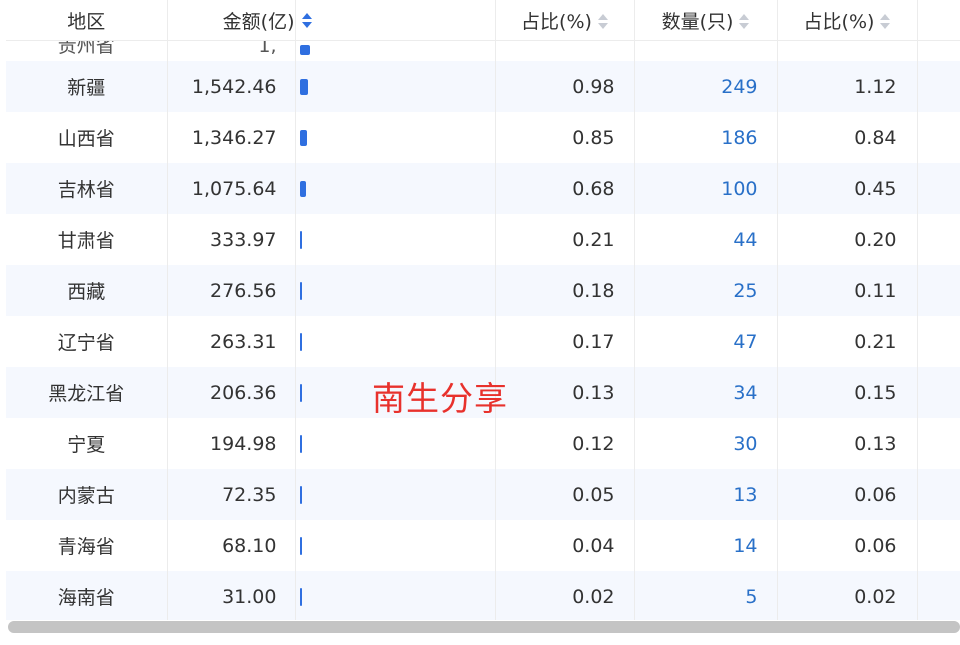 The image size is (960, 645). Describe the element at coordinates (249, 545) in the screenshot. I see `cell-amount-text: 68.10` at that location.